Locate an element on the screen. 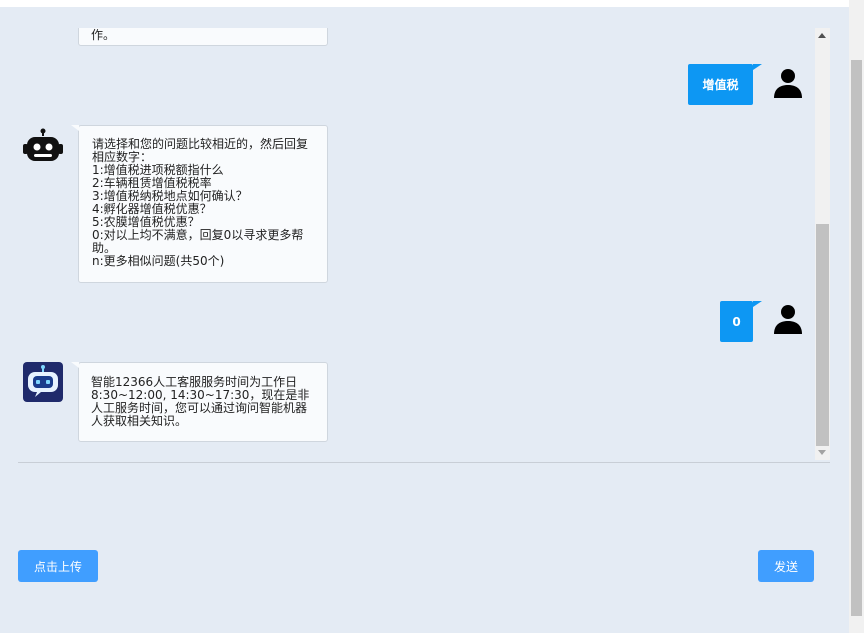 The width and height of the screenshot is (864, 633). send-button: 发送 is located at coordinates (786, 566).